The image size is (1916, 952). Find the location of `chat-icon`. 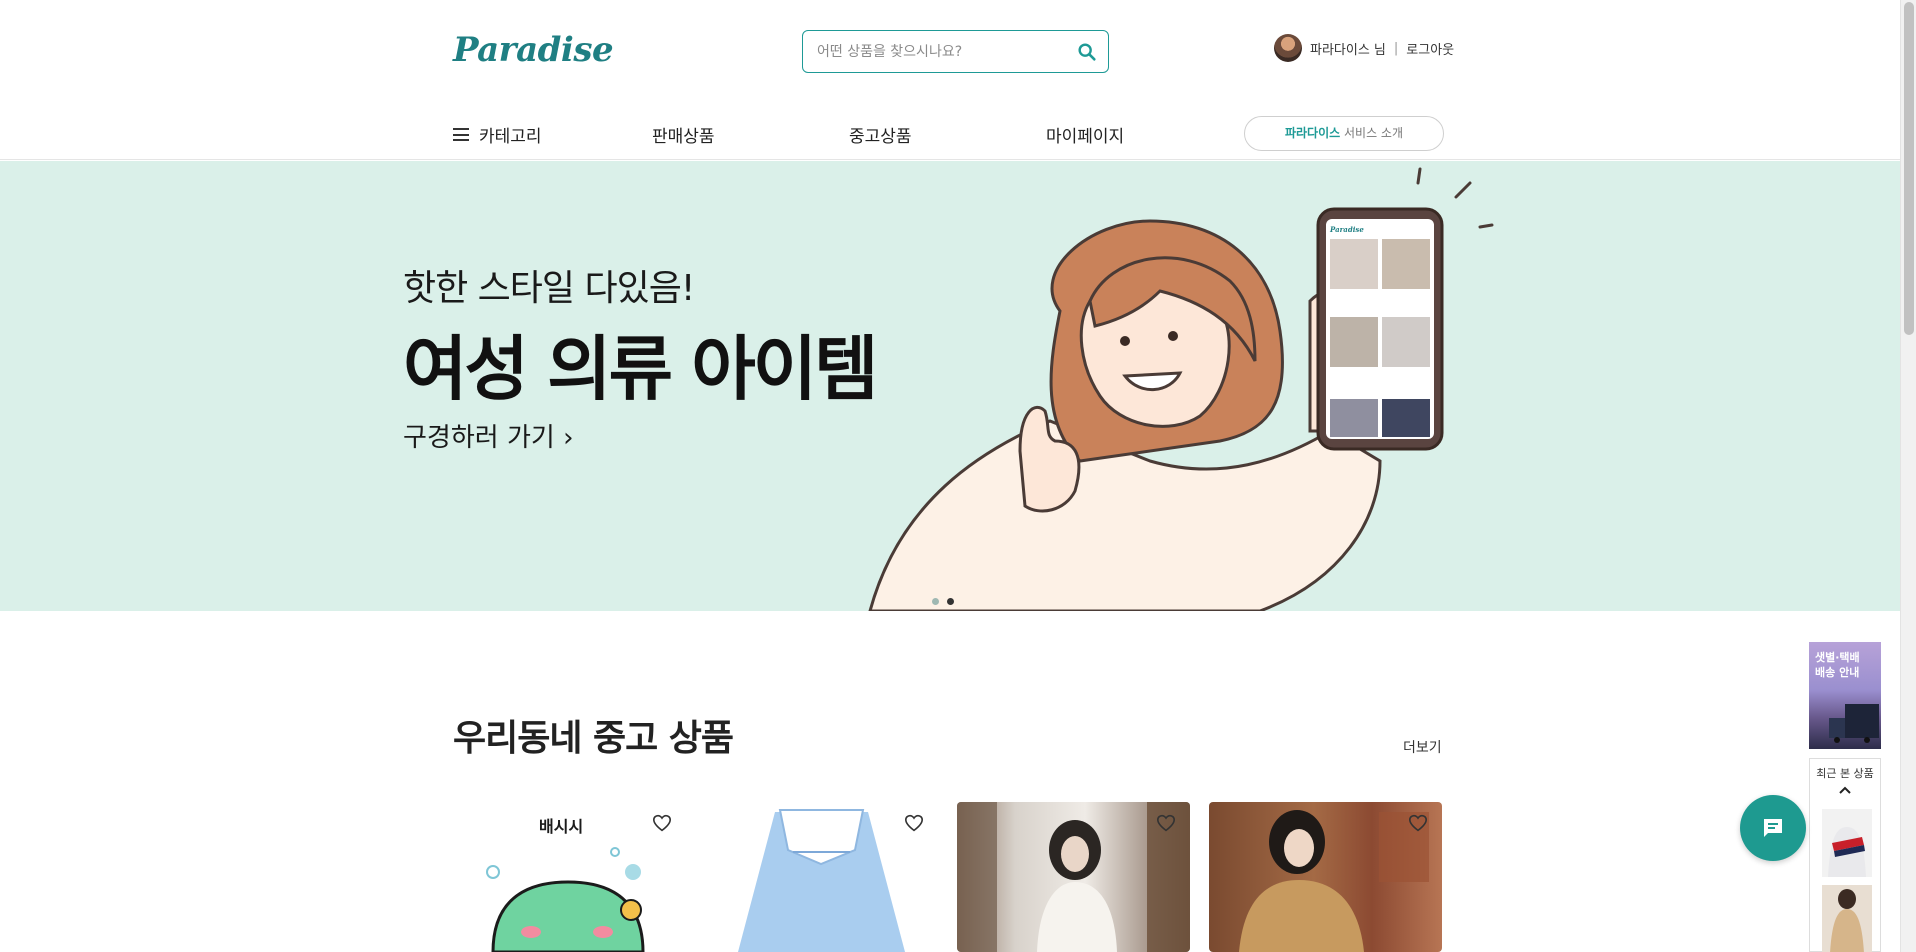

chat-icon is located at coordinates (1773, 828).